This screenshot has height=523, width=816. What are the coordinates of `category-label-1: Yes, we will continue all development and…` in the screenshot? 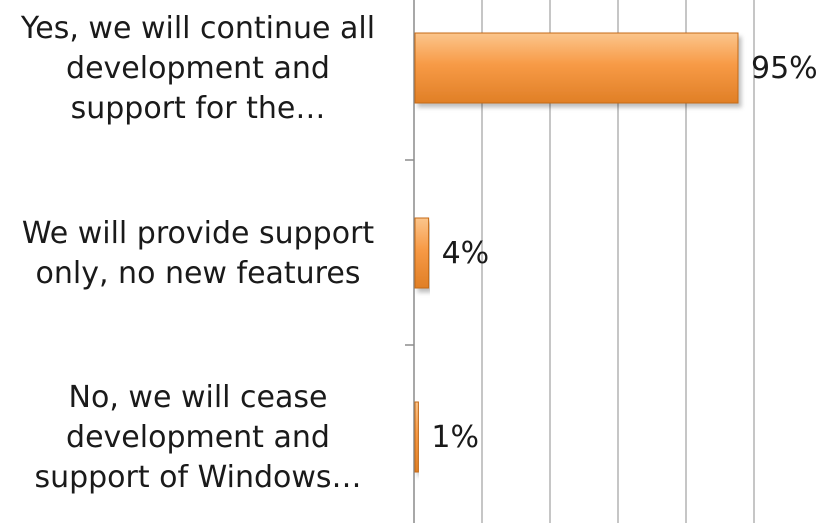 It's located at (197, 68).